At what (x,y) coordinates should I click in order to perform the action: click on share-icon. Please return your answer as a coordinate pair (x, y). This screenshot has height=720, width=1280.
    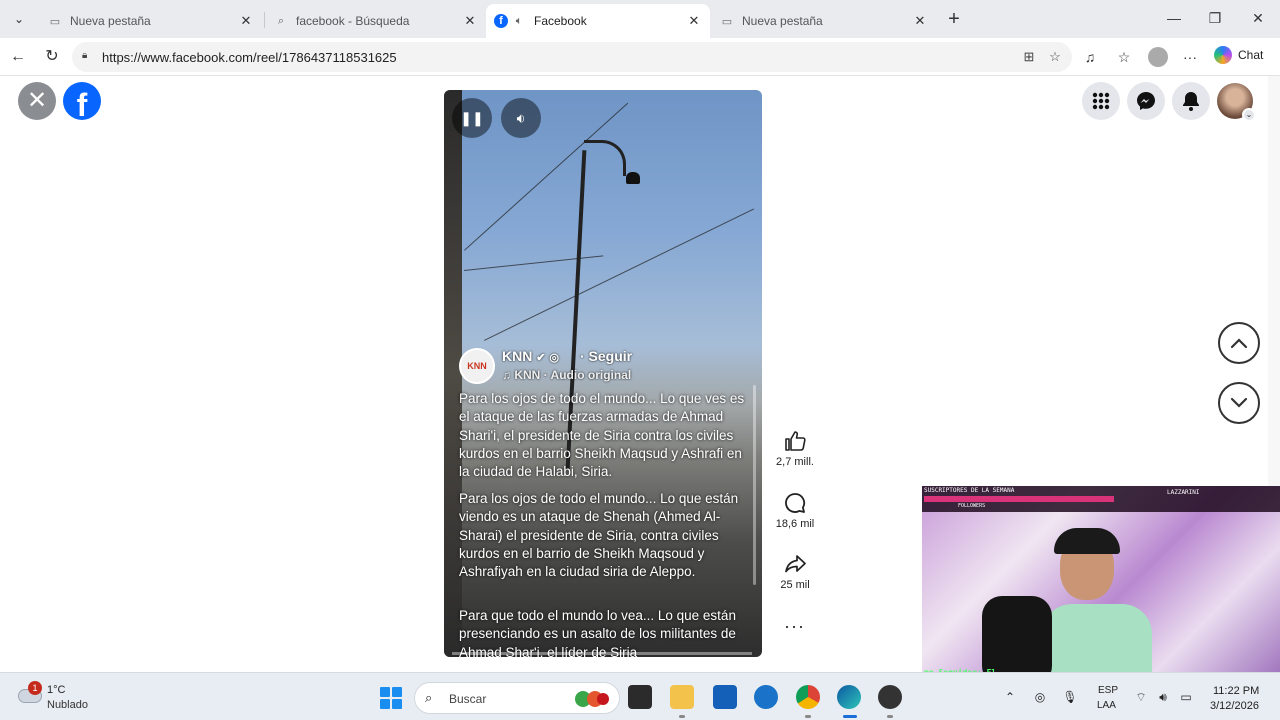
    Looking at the image, I should click on (795, 566).